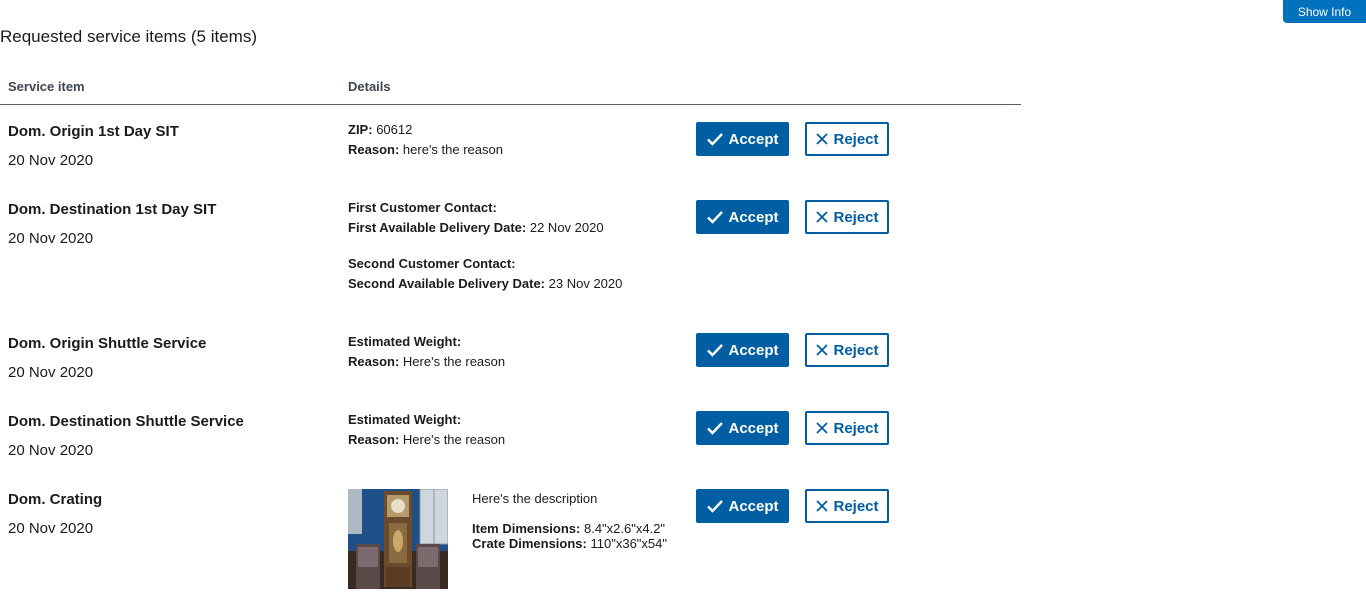  I want to click on detail-value: 8.4"x2.6"x4.2", so click(624, 528).